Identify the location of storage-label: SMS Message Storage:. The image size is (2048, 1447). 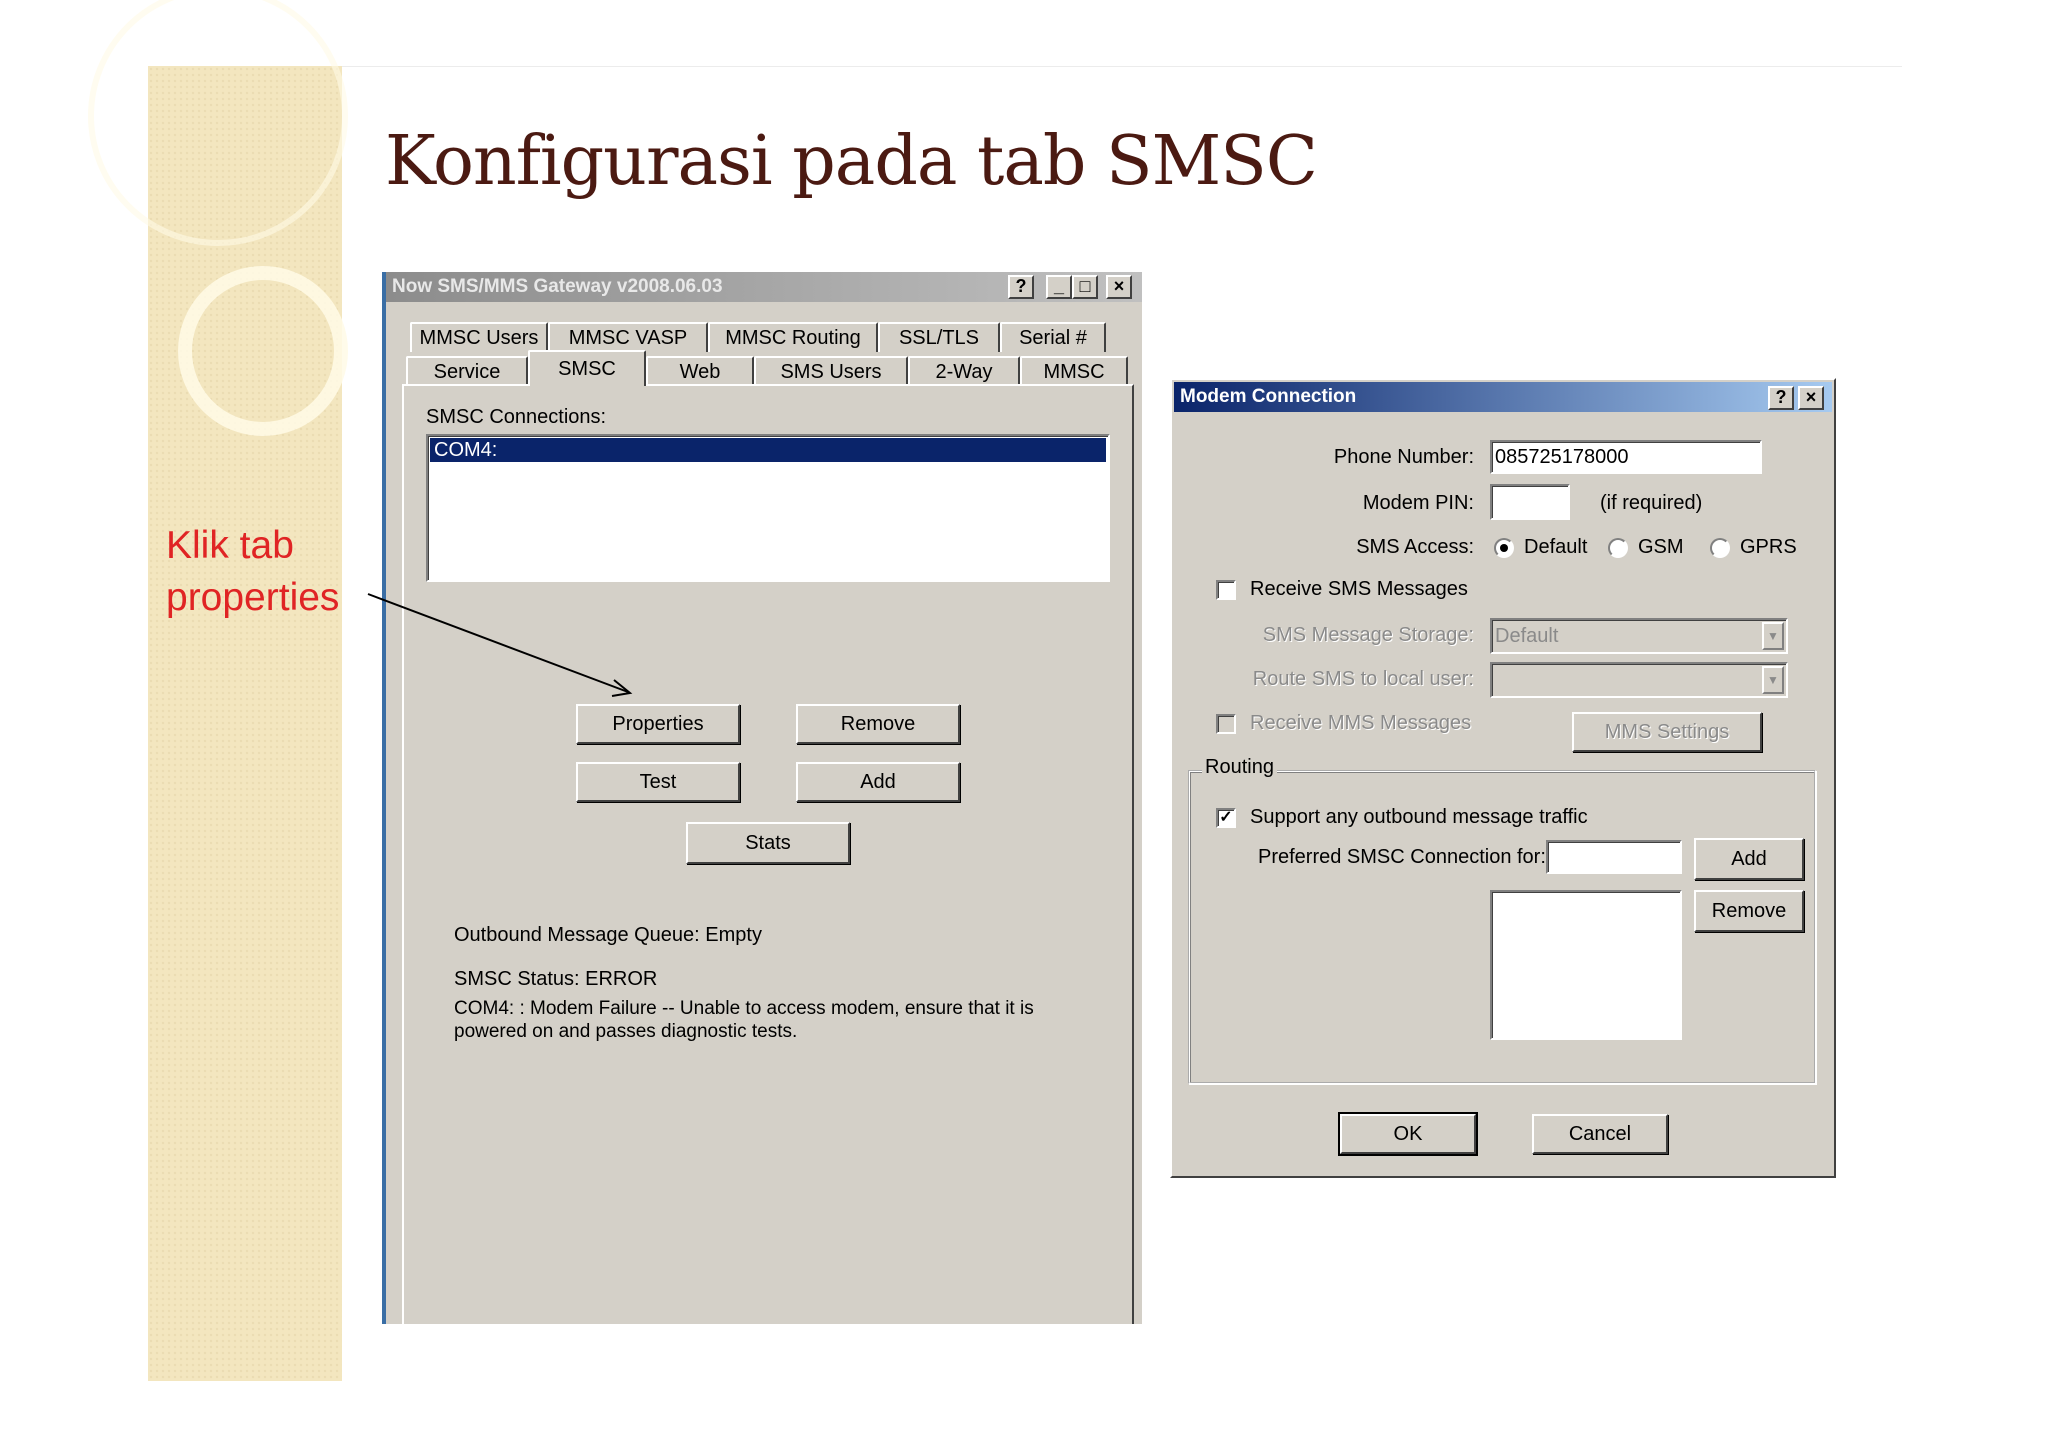
(1368, 635).